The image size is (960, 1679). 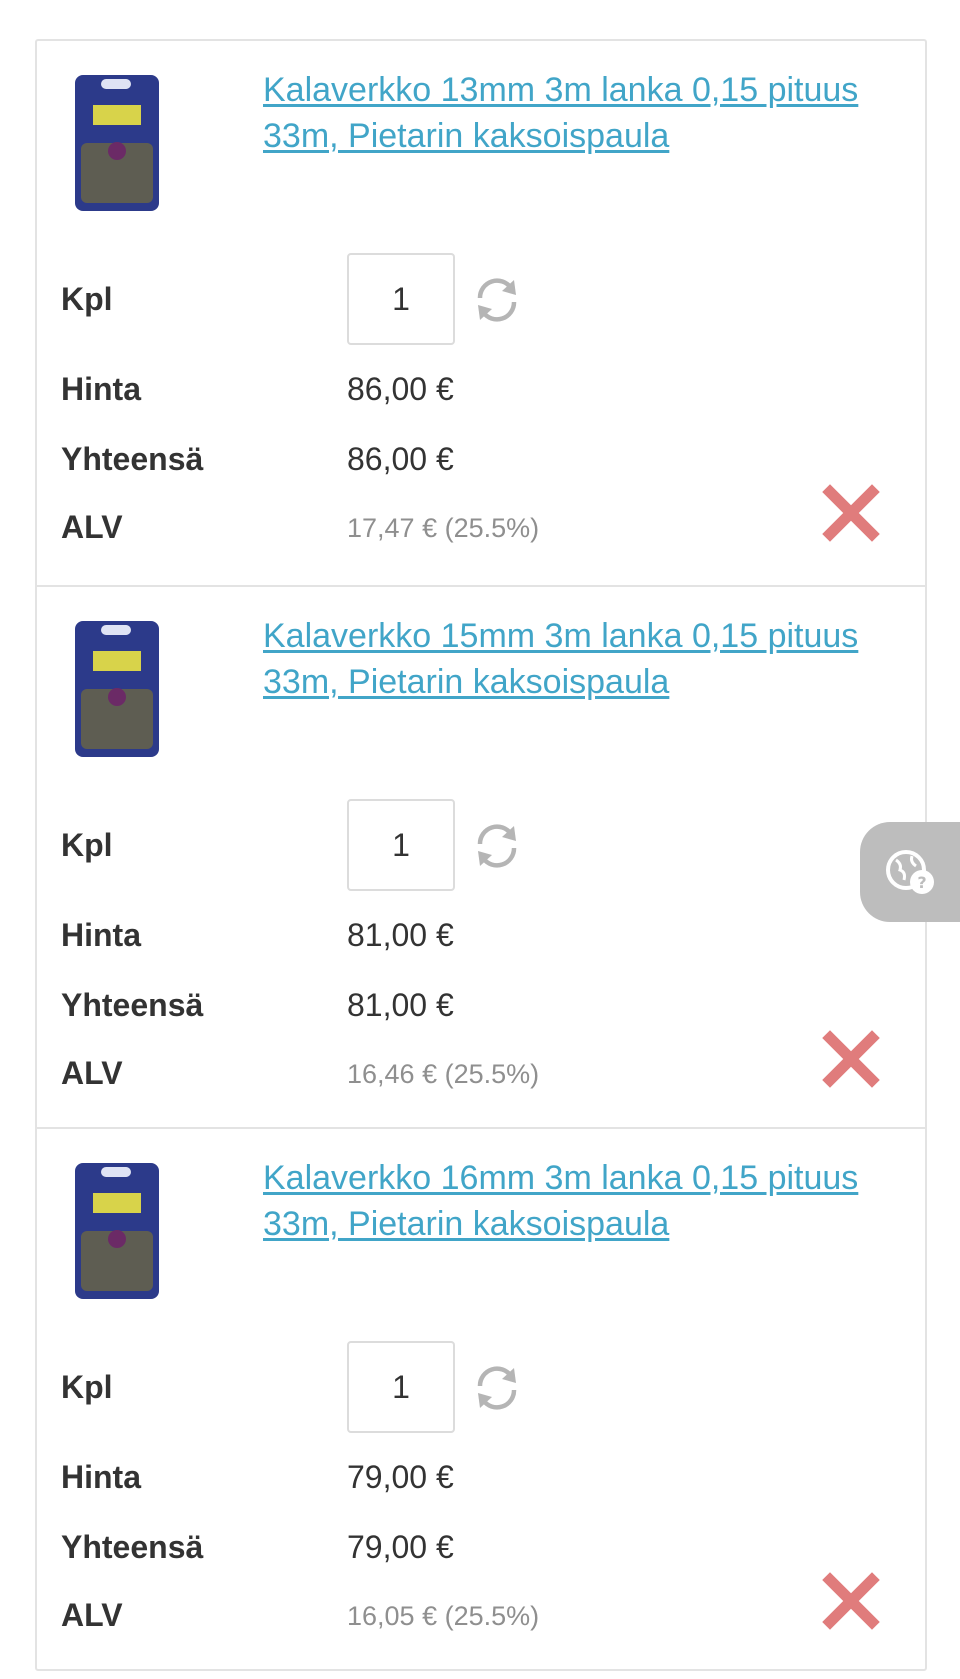 What do you see at coordinates (400, 1547) in the screenshot?
I see `total-value: 79,00 €` at bounding box center [400, 1547].